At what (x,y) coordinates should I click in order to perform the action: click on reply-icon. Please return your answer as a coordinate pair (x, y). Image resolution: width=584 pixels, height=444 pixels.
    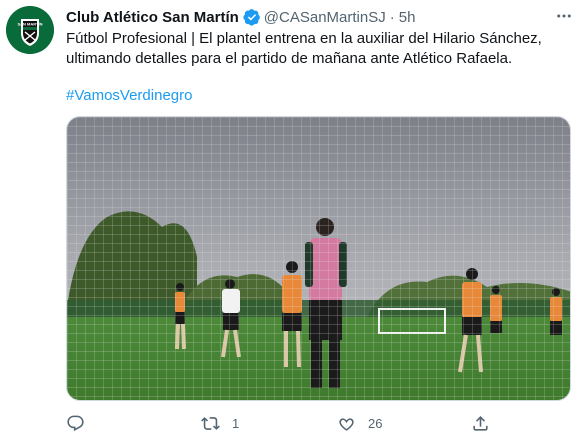
    Looking at the image, I should click on (75, 423).